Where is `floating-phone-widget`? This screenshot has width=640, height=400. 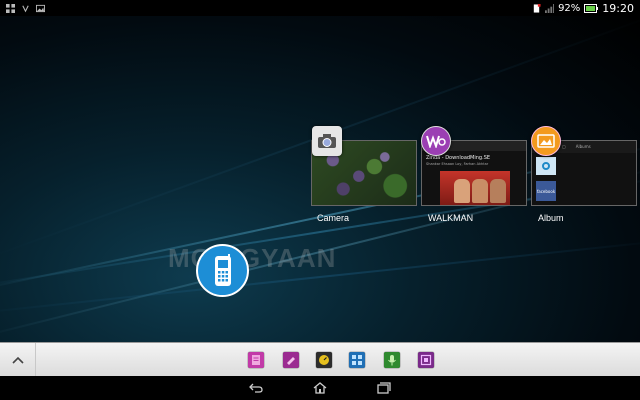 floating-phone-widget is located at coordinates (222, 270).